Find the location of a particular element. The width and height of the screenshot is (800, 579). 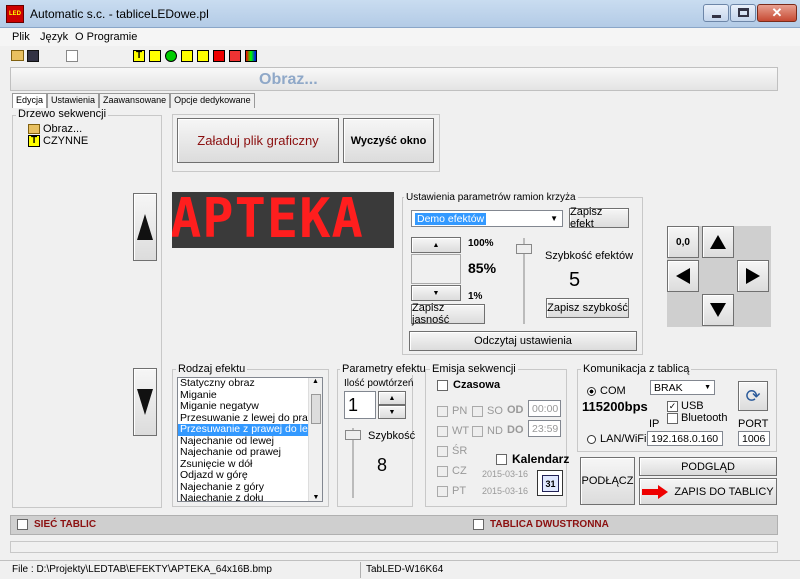

tab-opcje-dedykowane: Opcje dedykowane is located at coordinates (212, 100).